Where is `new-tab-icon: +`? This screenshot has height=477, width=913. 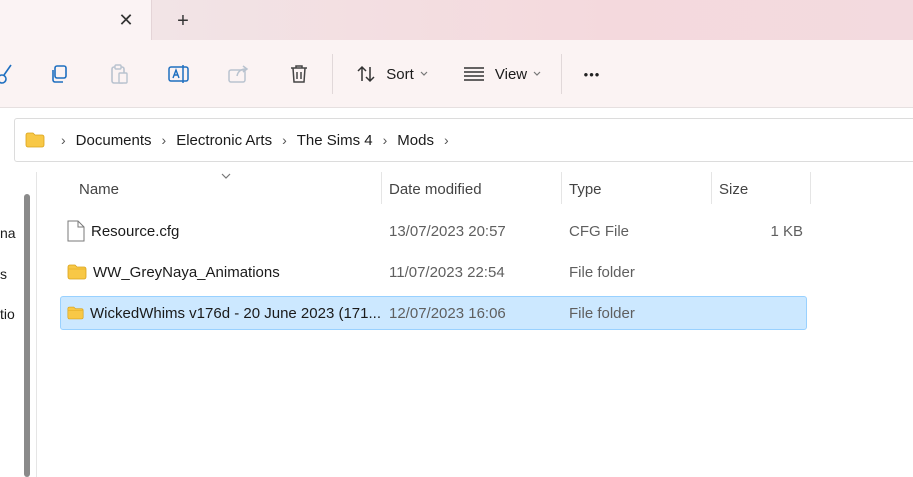
new-tab-icon: + is located at coordinates (183, 21).